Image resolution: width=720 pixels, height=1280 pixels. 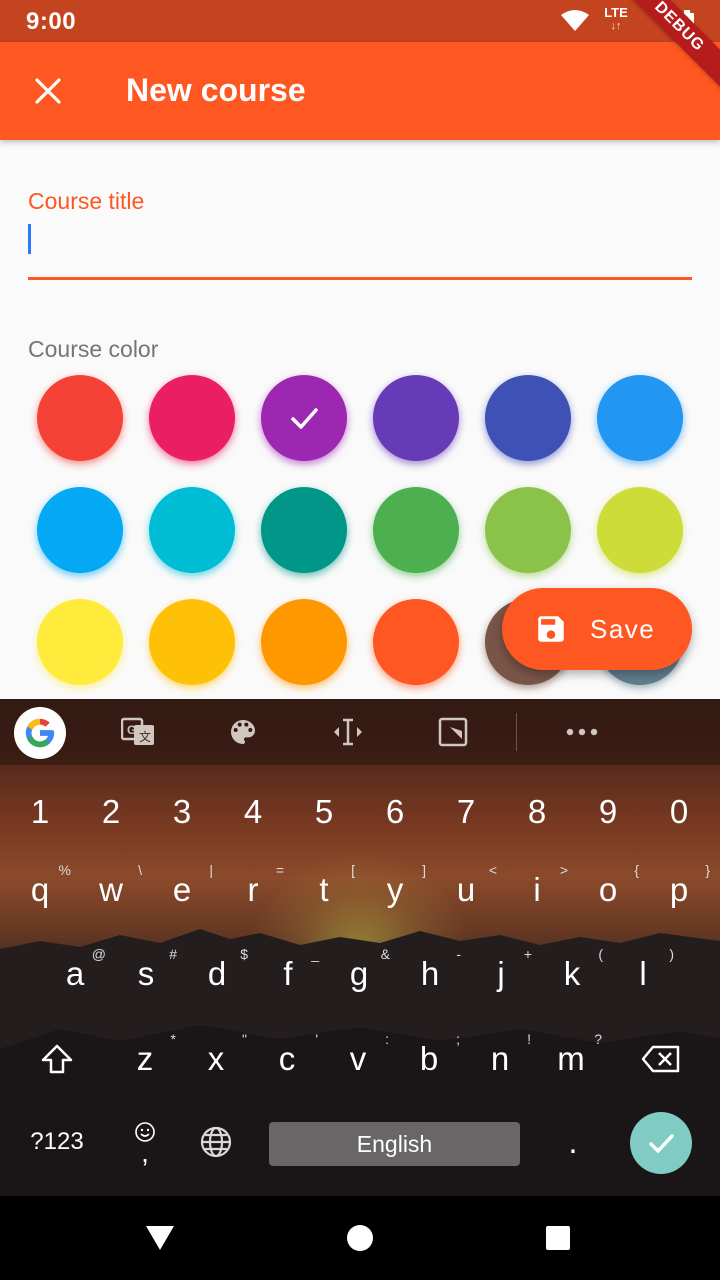 I want to click on key-6: 6, so click(x=395, y=812).